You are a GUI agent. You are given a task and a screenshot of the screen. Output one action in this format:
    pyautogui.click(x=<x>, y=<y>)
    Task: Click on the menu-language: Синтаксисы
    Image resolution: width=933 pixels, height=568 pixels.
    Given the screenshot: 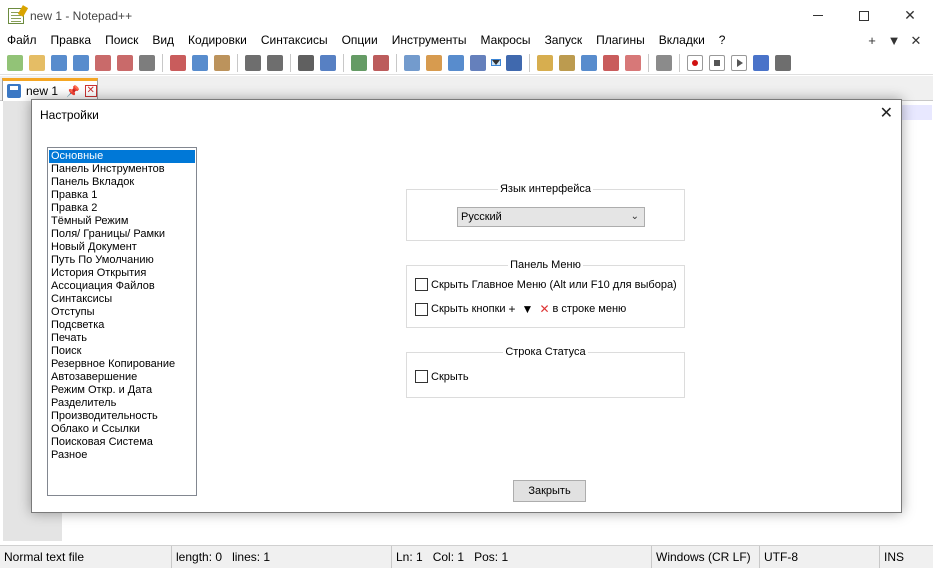 What is the action you would take?
    pyautogui.click(x=294, y=40)
    